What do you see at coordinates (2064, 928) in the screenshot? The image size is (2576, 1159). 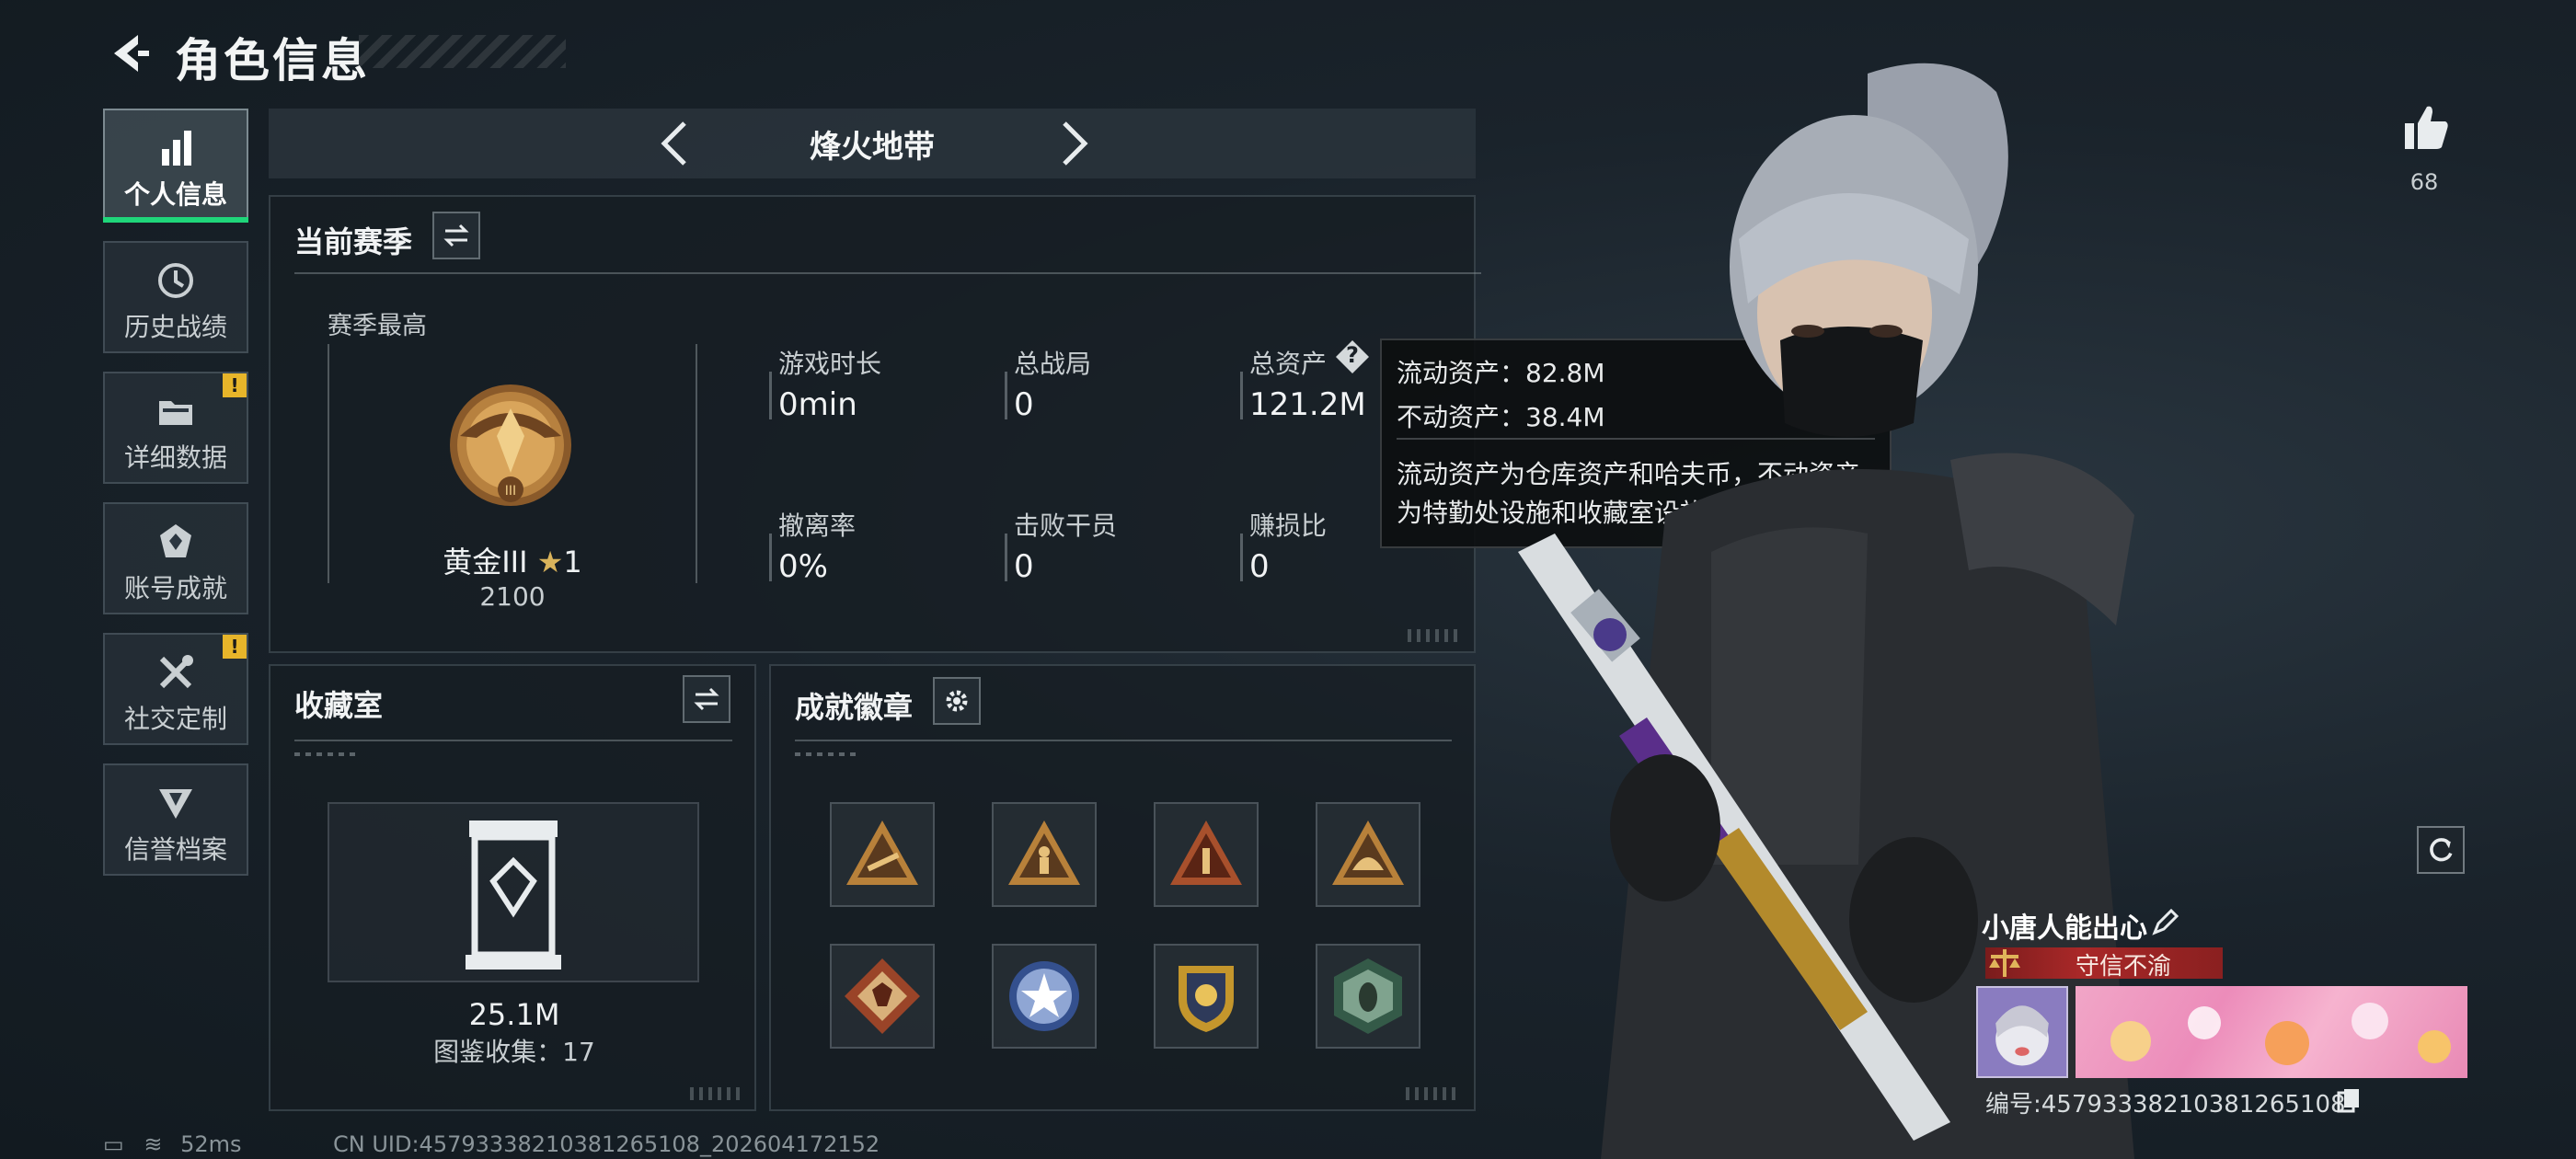 I see `player-name: 小唐人能出心` at bounding box center [2064, 928].